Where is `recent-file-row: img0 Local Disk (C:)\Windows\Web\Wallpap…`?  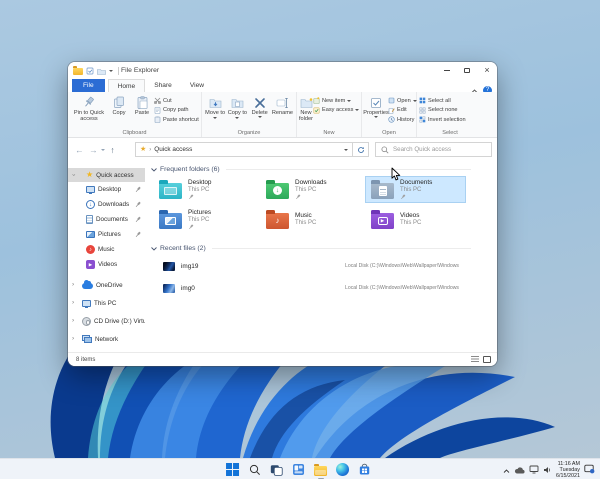 recent-file-row: img0 Local Disk (C:)\Windows\Web\Wallpap… is located at coordinates (321, 288).